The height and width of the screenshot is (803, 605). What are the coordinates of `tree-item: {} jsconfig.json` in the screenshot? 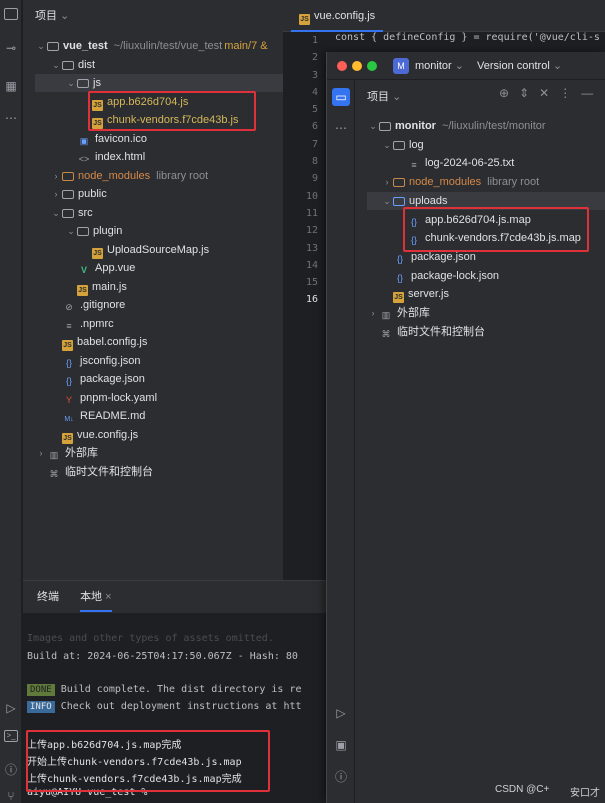 It's located at (95, 361).